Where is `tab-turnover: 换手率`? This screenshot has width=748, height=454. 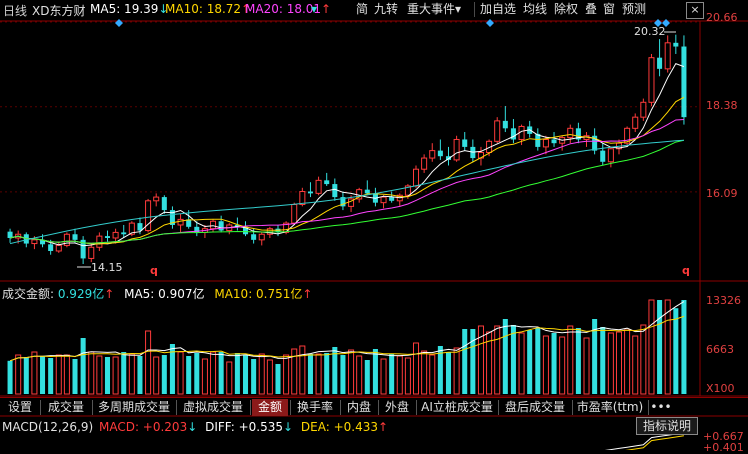 tab-turnover: 换手率 is located at coordinates (315, 407).